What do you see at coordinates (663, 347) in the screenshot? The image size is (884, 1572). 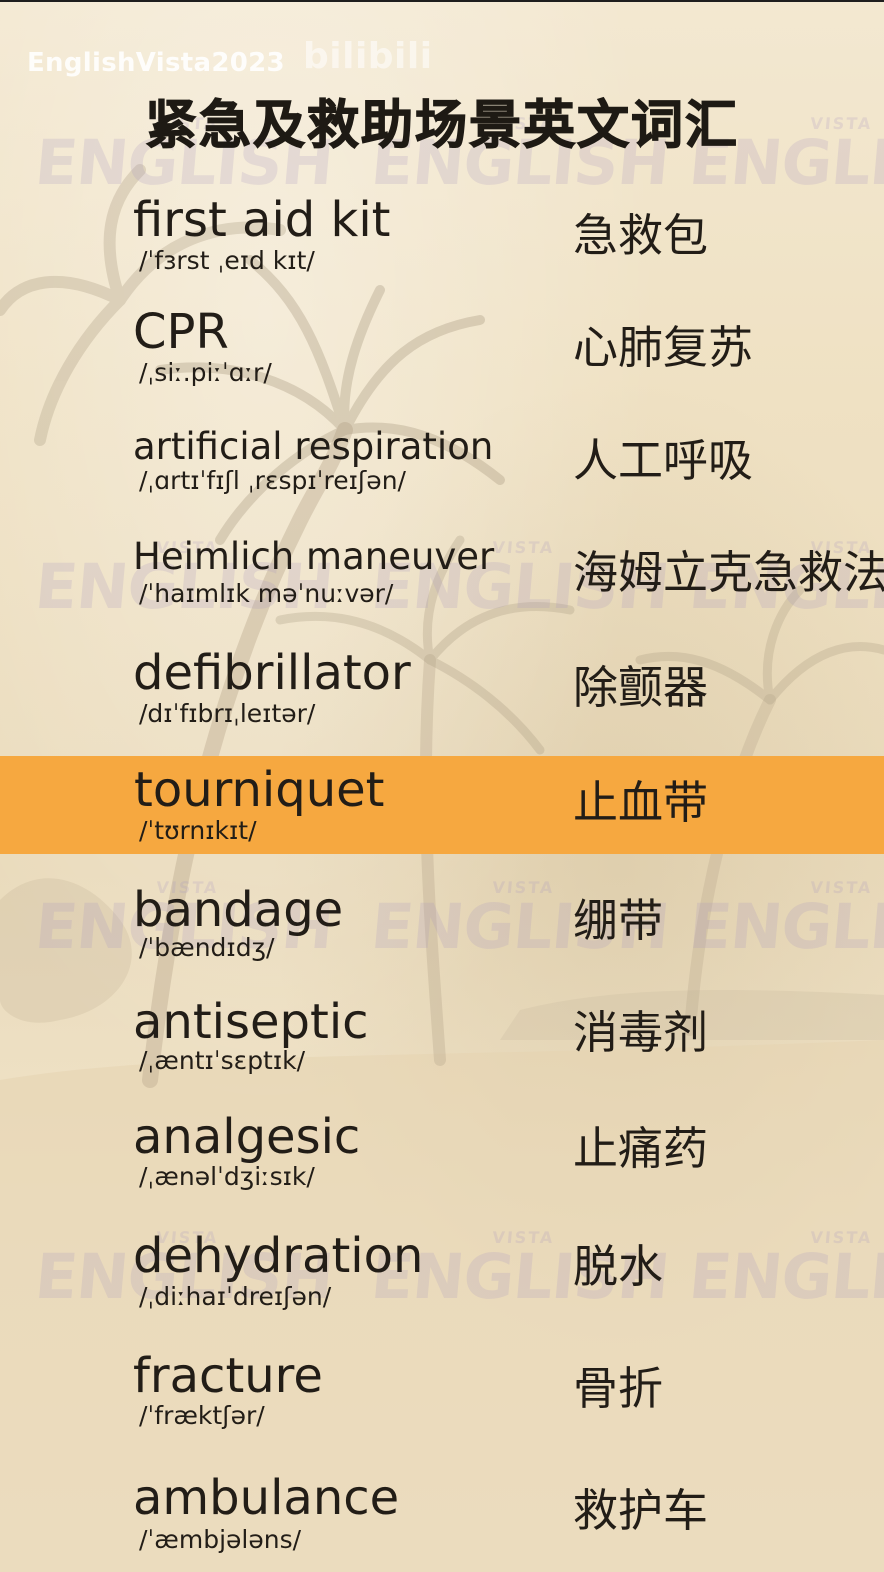 I see `vocab-meaning: 心肺复苏` at bounding box center [663, 347].